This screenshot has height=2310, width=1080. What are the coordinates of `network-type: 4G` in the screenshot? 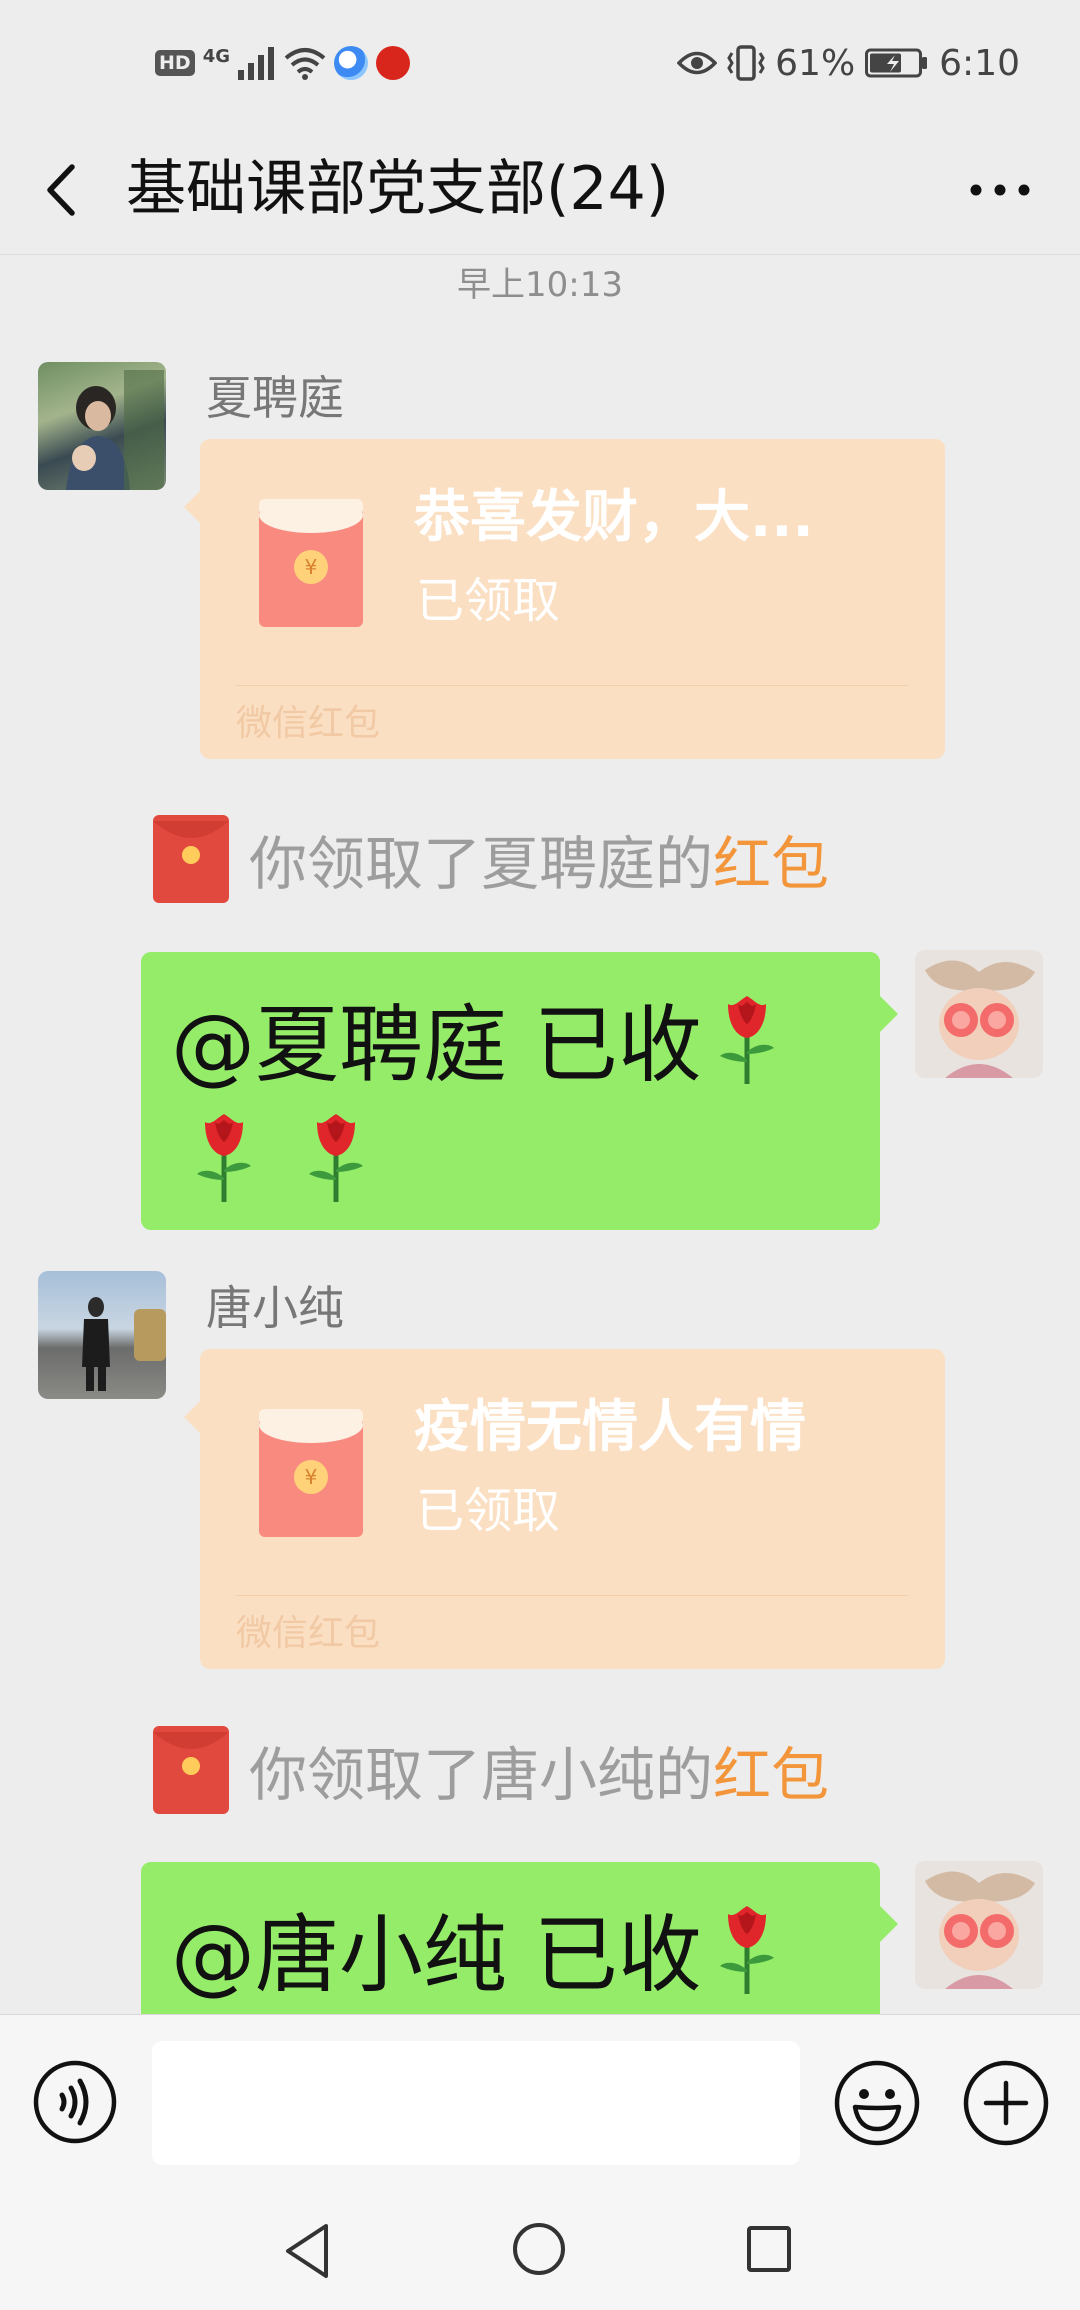 It's located at (216, 56).